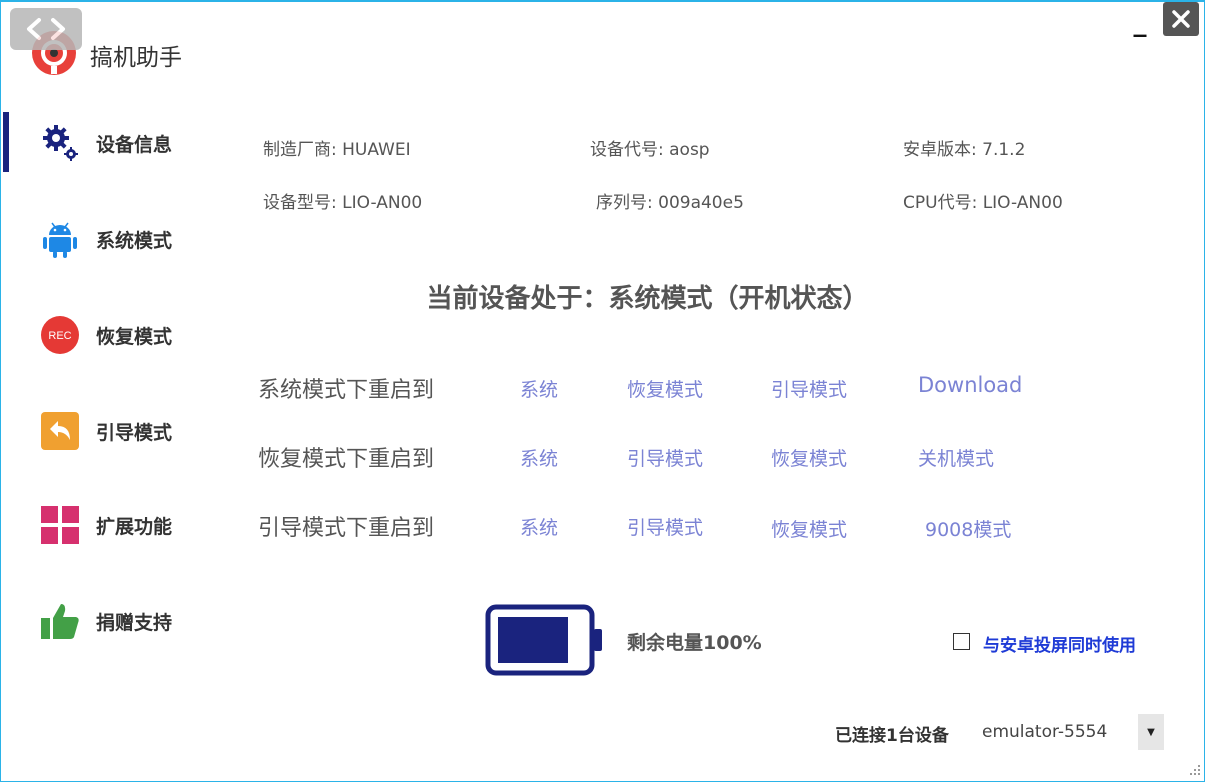 The width and height of the screenshot is (1205, 782). What do you see at coordinates (983, 203) in the screenshot?
I see `cpu-code-info: CPU代号: LIO-AN00` at bounding box center [983, 203].